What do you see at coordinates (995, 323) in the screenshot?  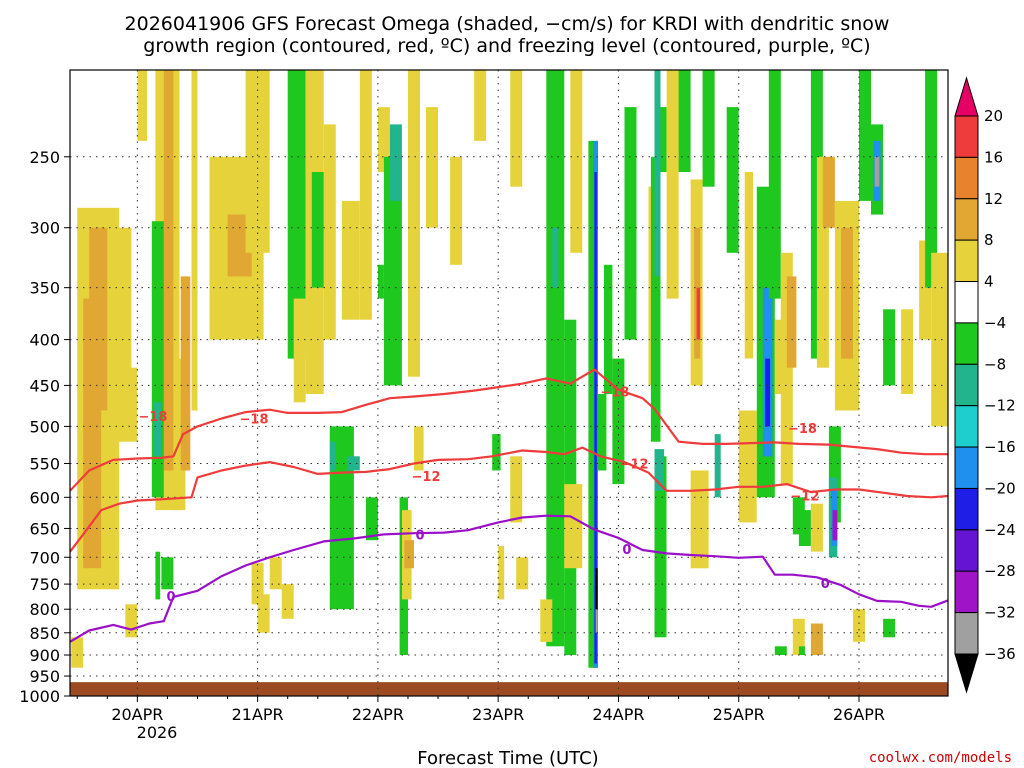 I see `colorbar-label: −4` at bounding box center [995, 323].